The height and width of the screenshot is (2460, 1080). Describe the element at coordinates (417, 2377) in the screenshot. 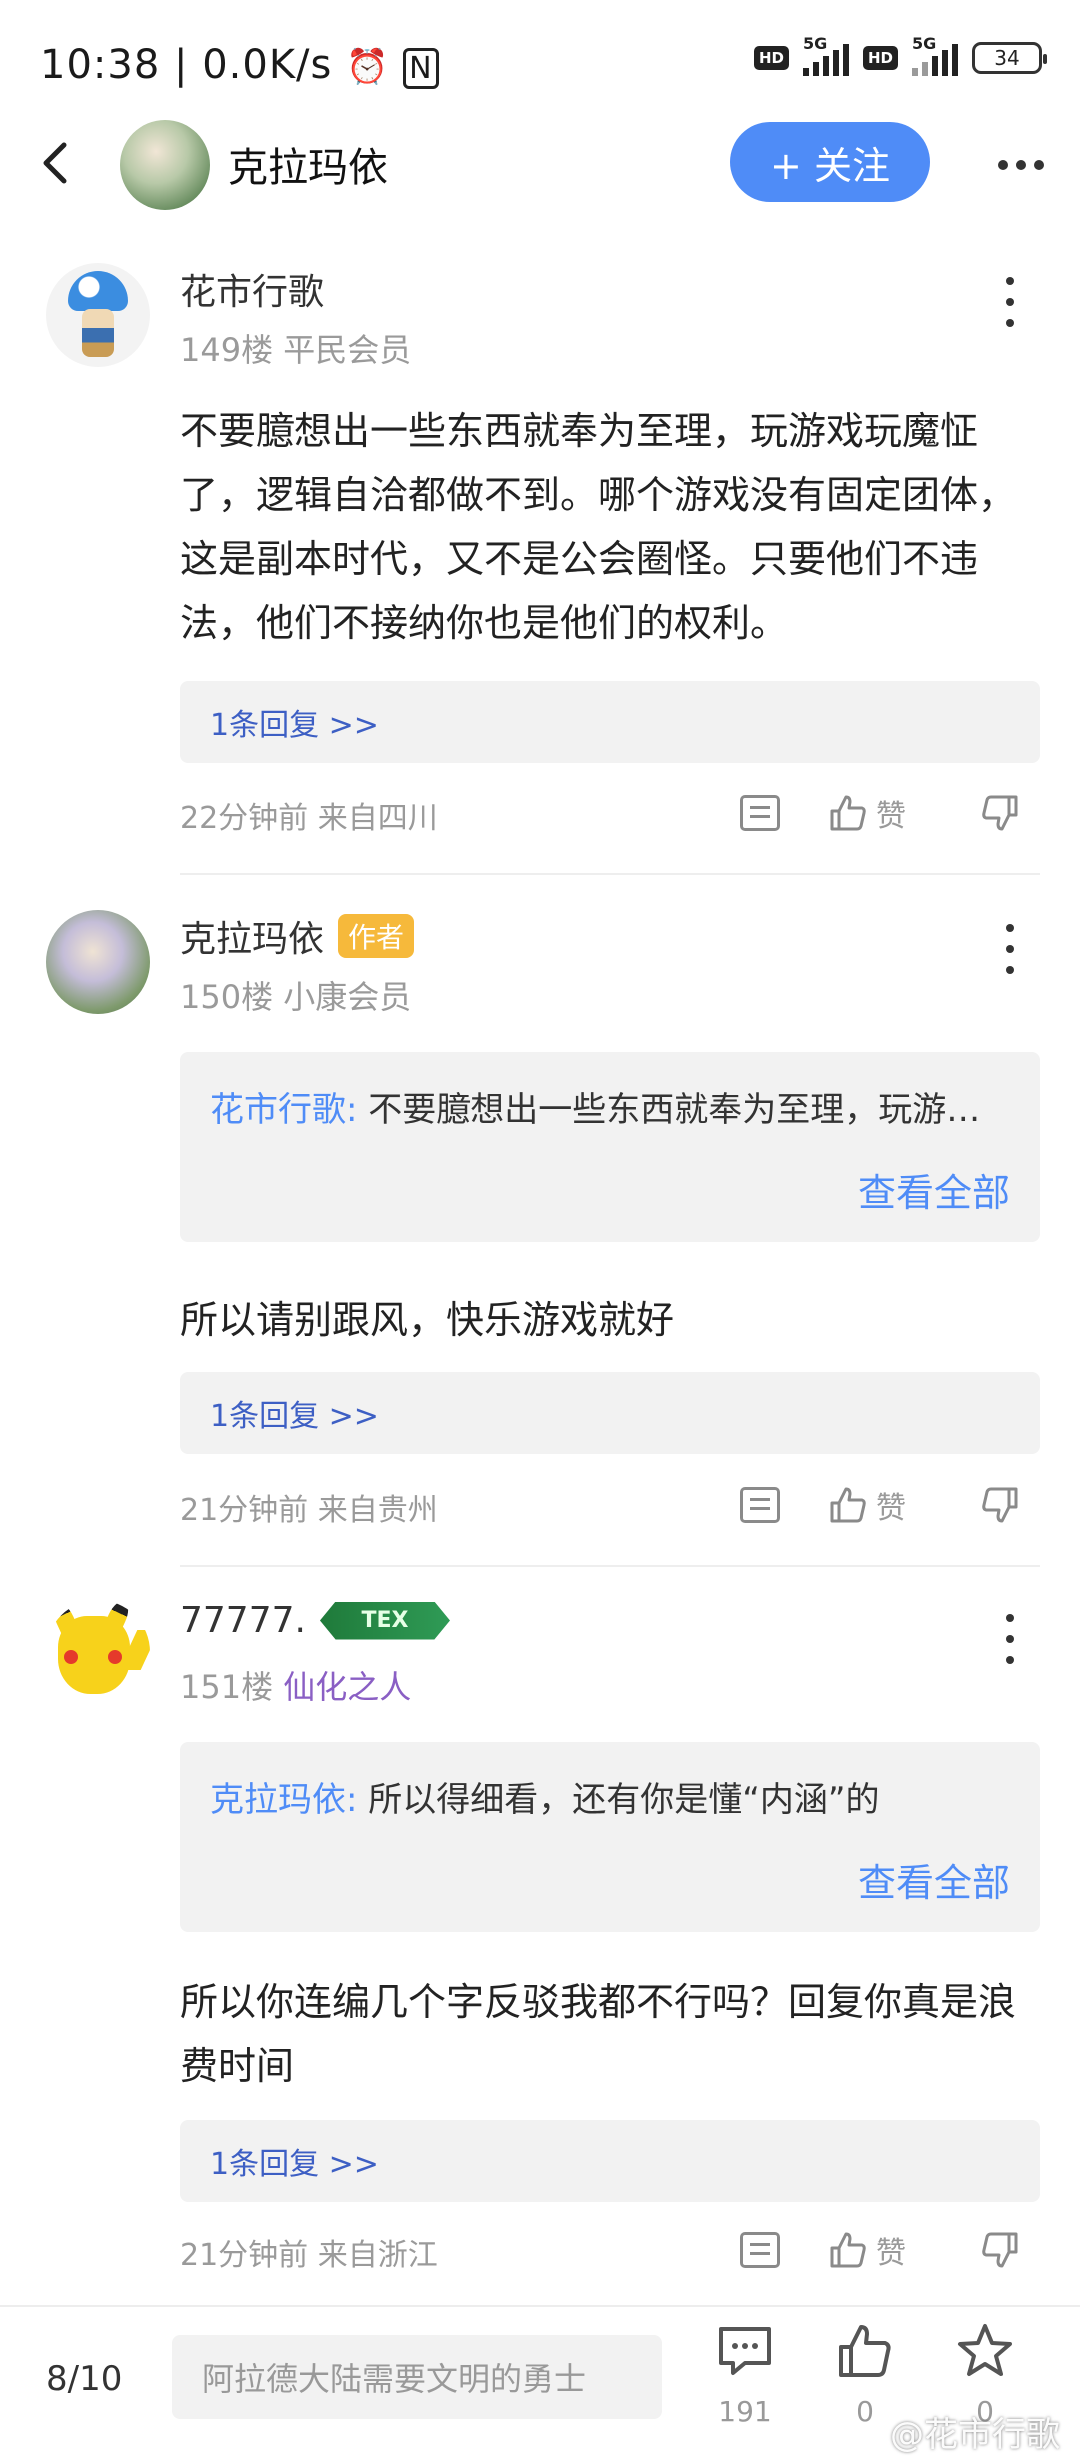

I see `reply-input: 阿拉德大陆需要文明的勇士` at that location.